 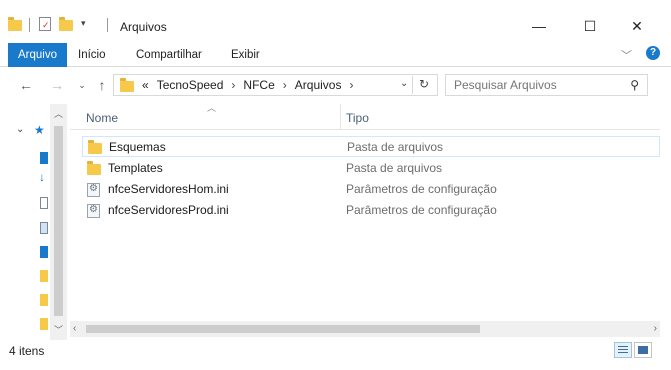 What do you see at coordinates (212, 108) in the screenshot?
I see `sort-ascending-icon: ︿` at bounding box center [212, 108].